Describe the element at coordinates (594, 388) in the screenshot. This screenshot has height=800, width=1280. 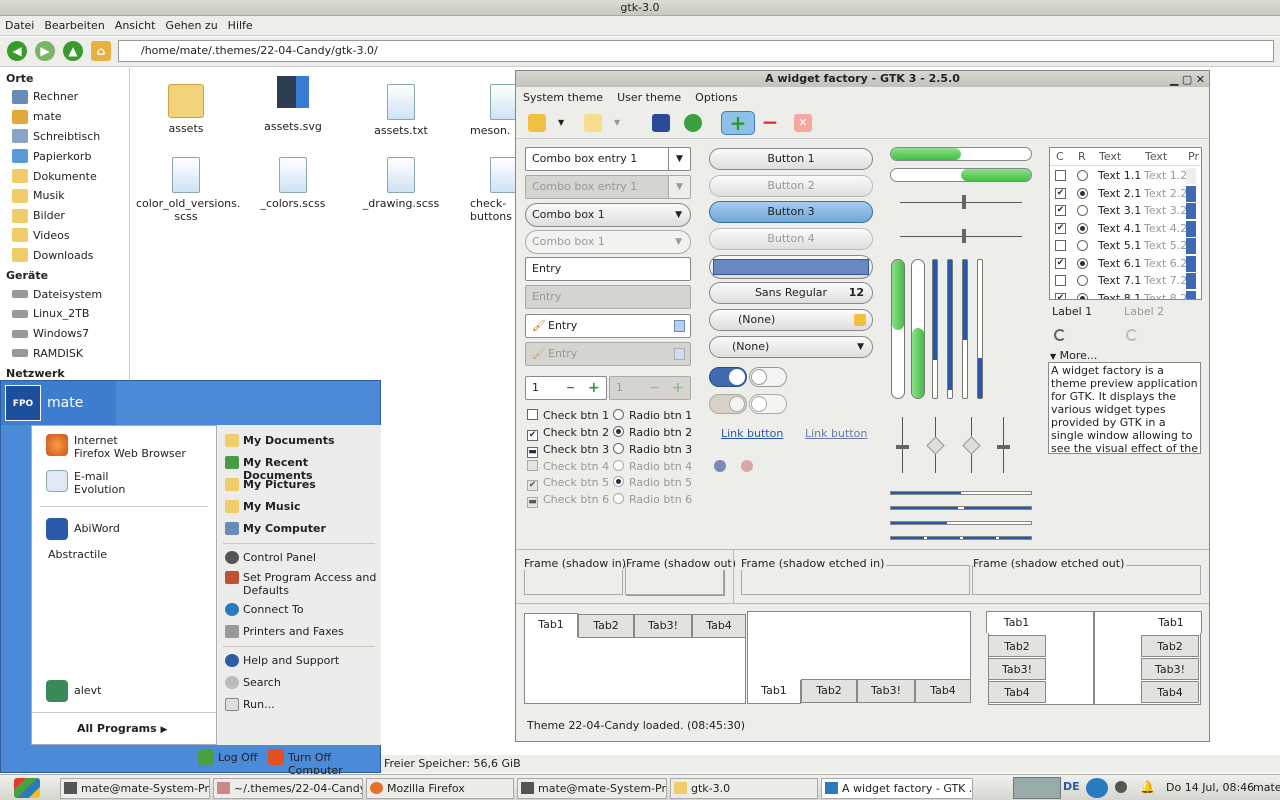
I see `plus-icon: +` at that location.